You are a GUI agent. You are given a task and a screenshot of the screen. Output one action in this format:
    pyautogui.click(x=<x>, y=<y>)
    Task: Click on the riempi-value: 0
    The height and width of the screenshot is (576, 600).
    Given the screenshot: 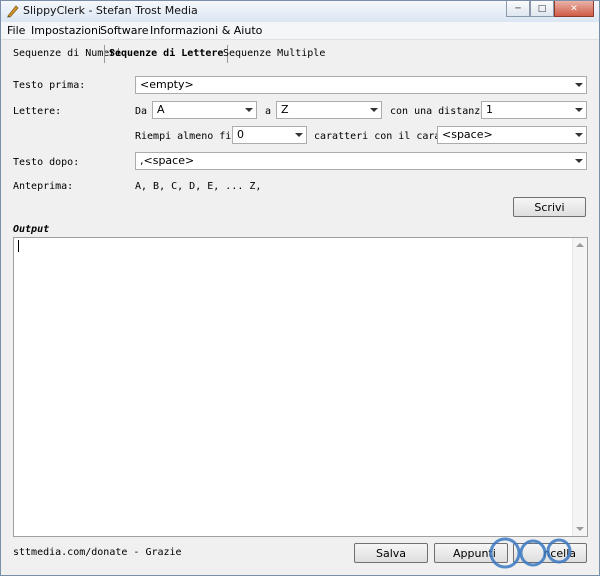 What is the action you would take?
    pyautogui.click(x=240, y=134)
    